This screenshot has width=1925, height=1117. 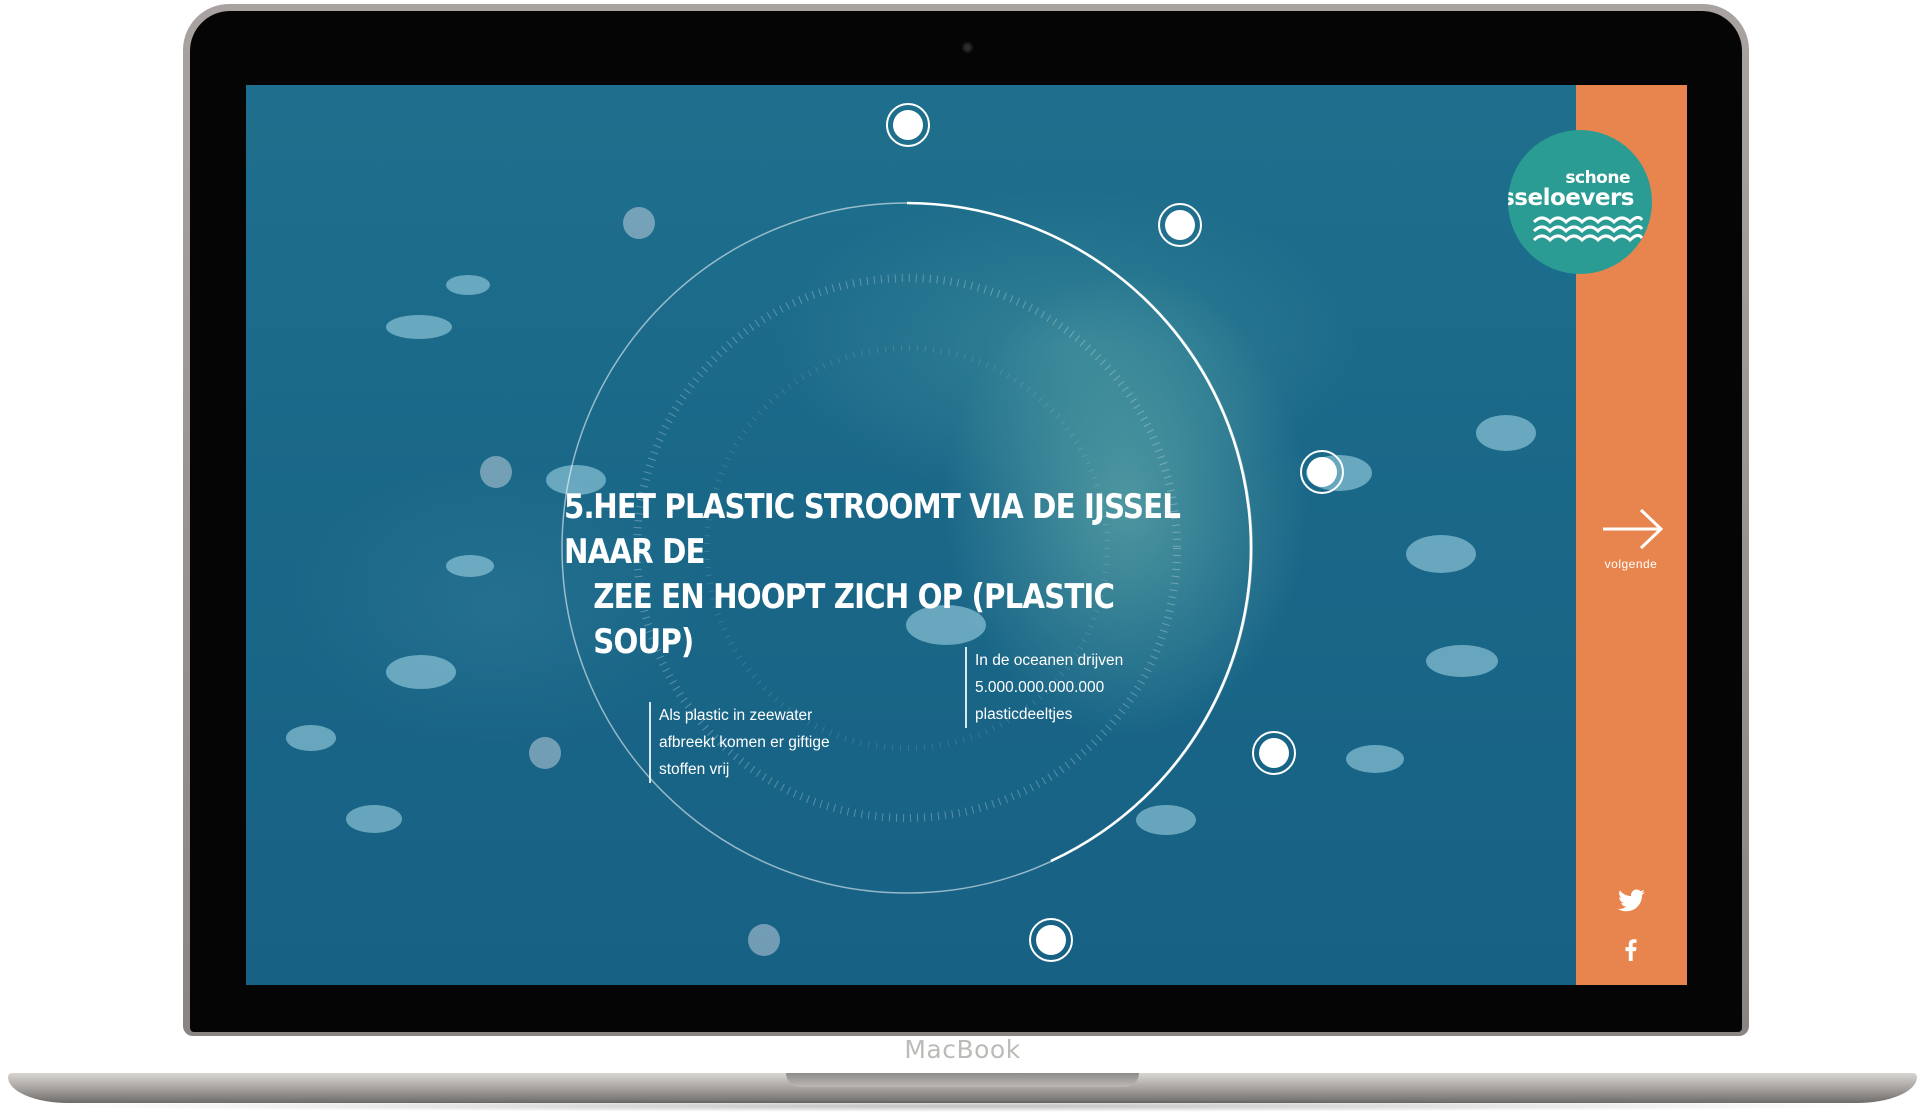 What do you see at coordinates (1571, 198) in the screenshot?
I see `logo-text-line2: ijsseloevers` at bounding box center [1571, 198].